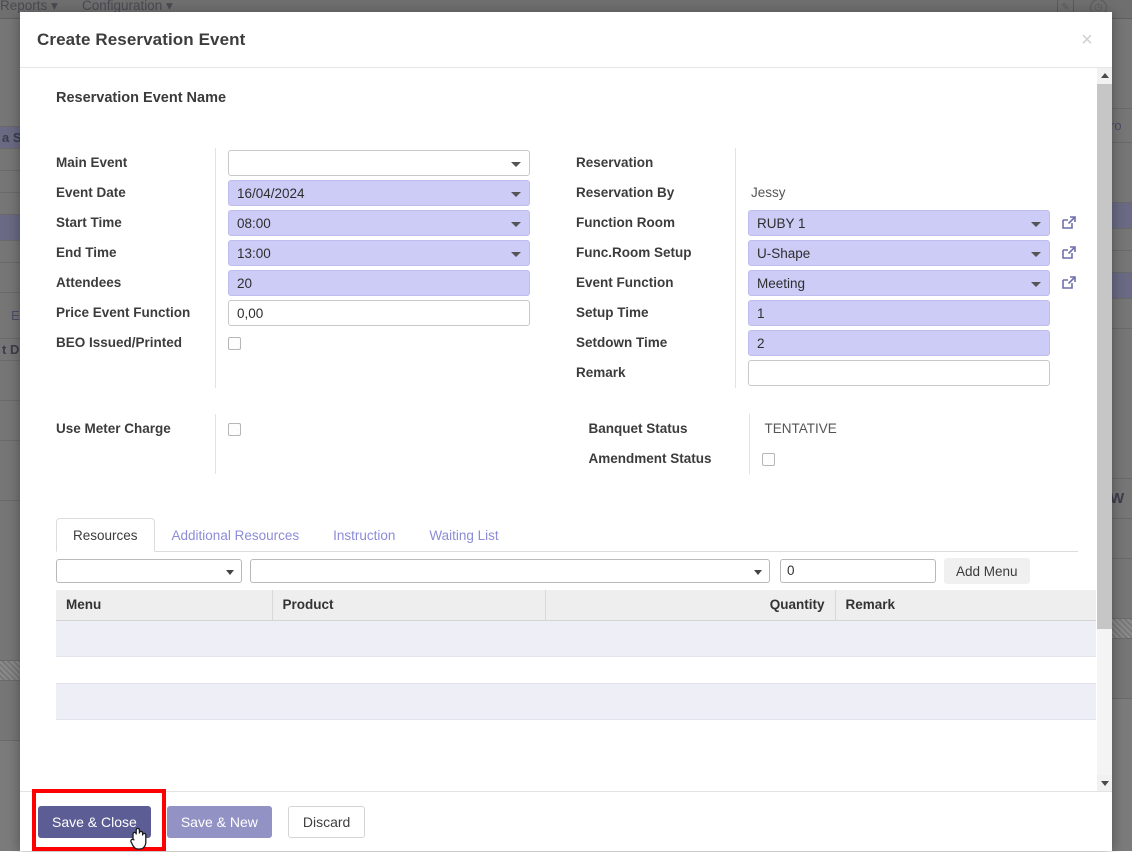 Image resolution: width=1132 pixels, height=852 pixels. Describe the element at coordinates (566, 40) in the screenshot. I see `dialog-header: Create Reservation Event ×` at that location.